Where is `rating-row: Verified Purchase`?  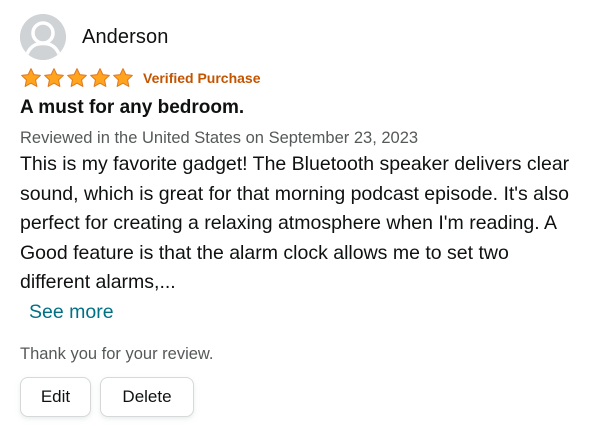
rating-row: Verified Purchase is located at coordinates (300, 78).